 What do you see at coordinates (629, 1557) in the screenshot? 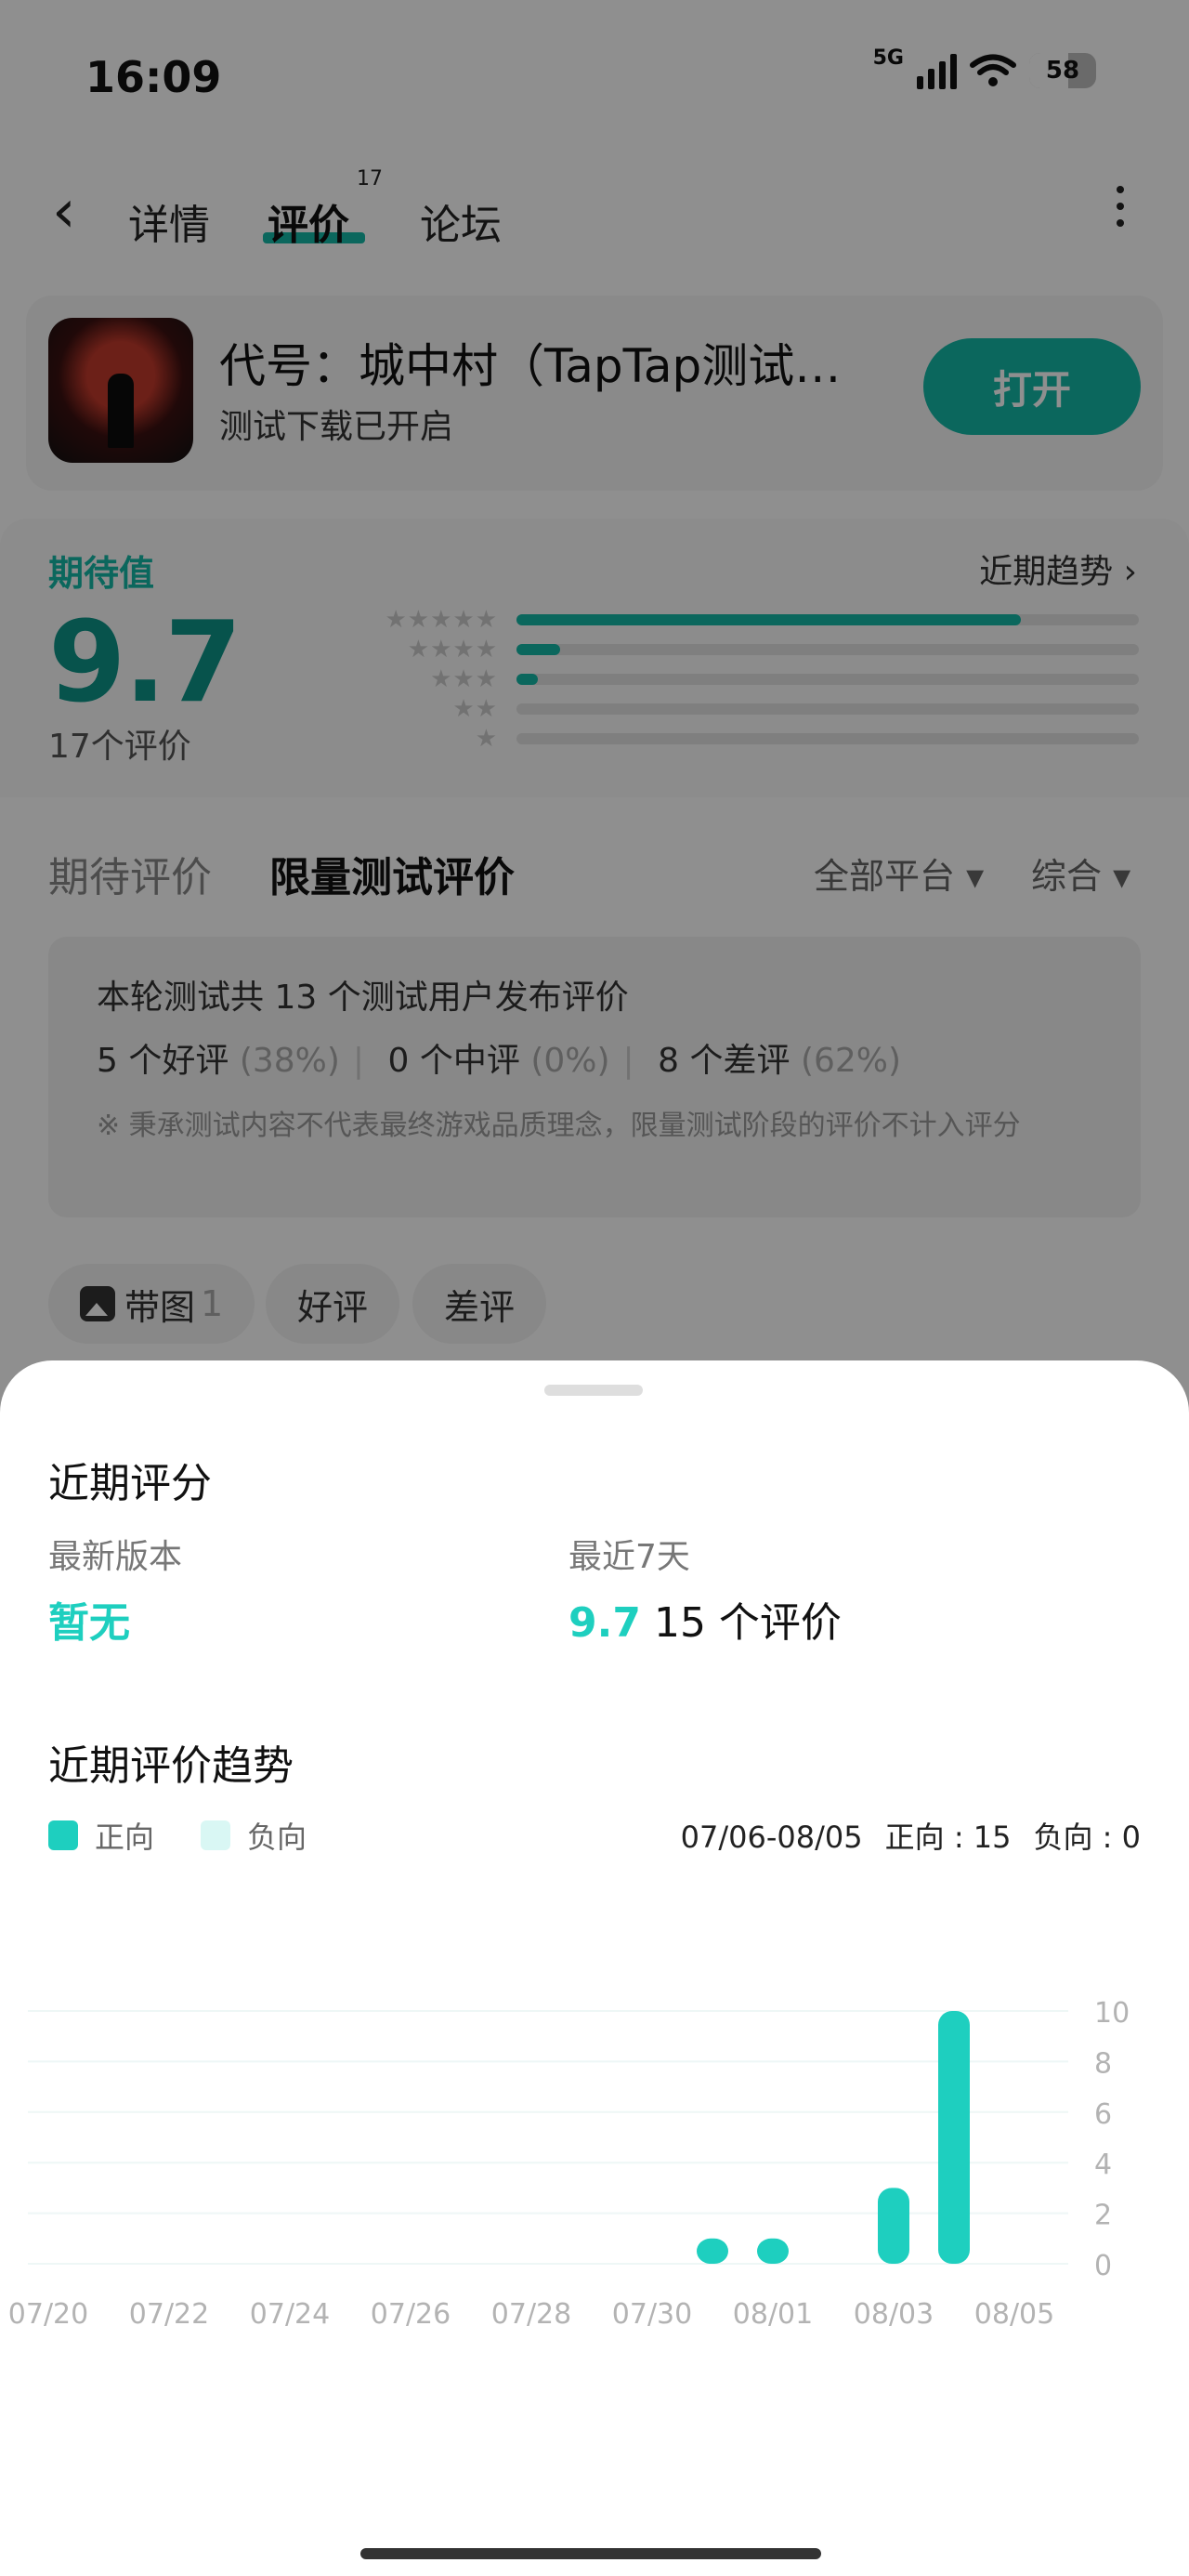
I see `recent-7days-label: 最近7天` at bounding box center [629, 1557].